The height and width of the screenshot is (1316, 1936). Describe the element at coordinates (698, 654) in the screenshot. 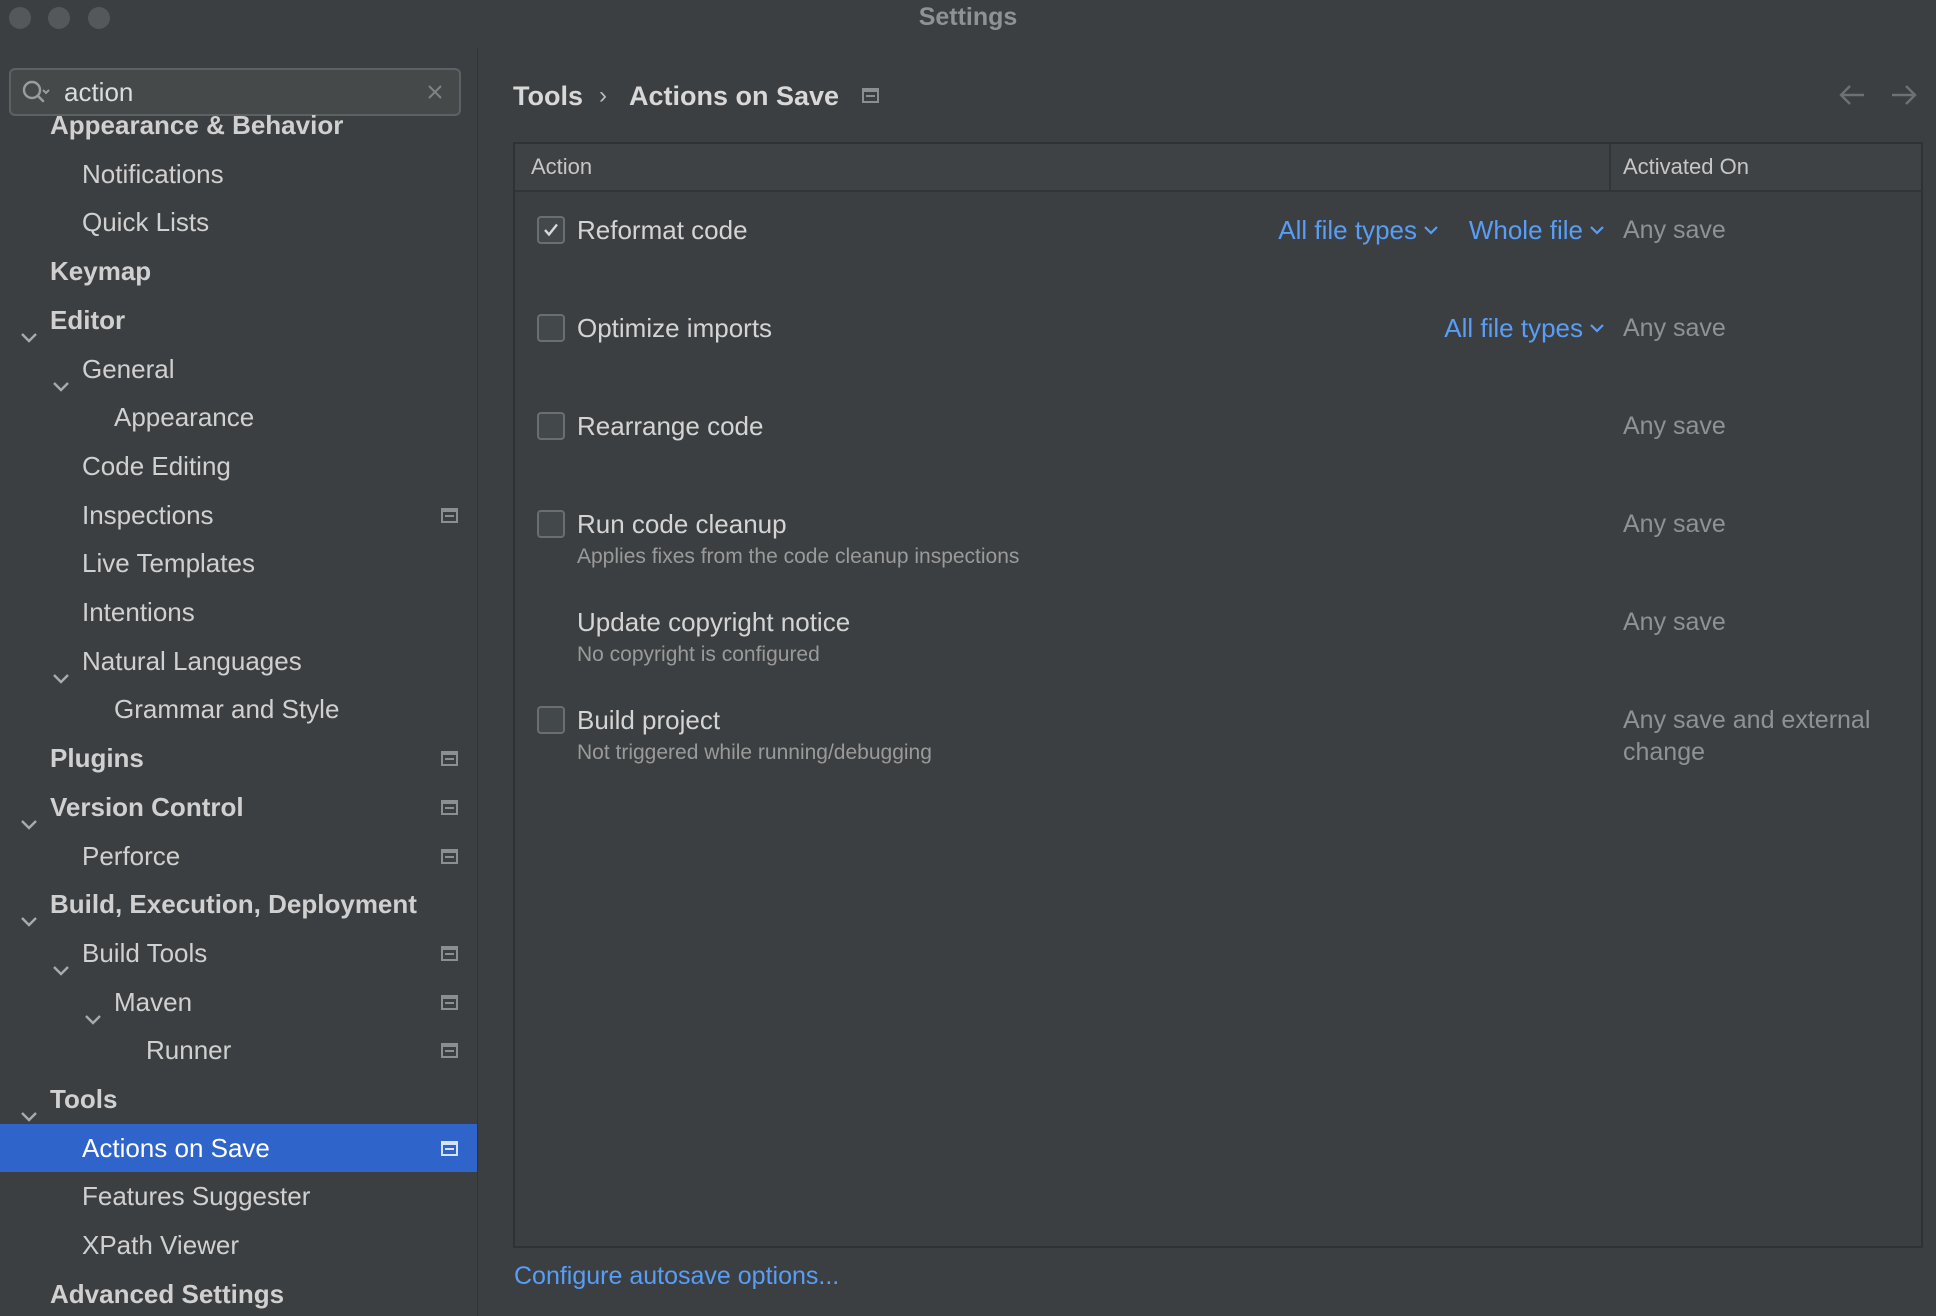

I see `action-description: No copyright is configured` at that location.